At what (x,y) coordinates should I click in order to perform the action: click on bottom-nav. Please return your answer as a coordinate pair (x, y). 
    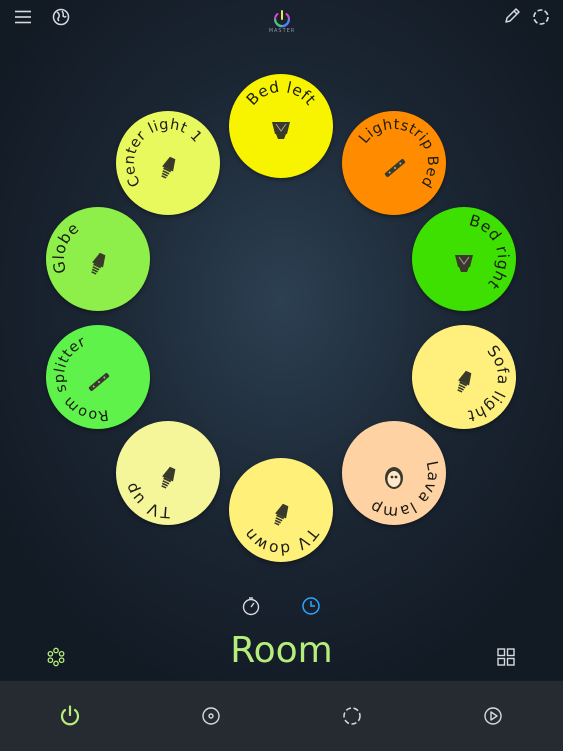
    Looking at the image, I should click on (281, 715).